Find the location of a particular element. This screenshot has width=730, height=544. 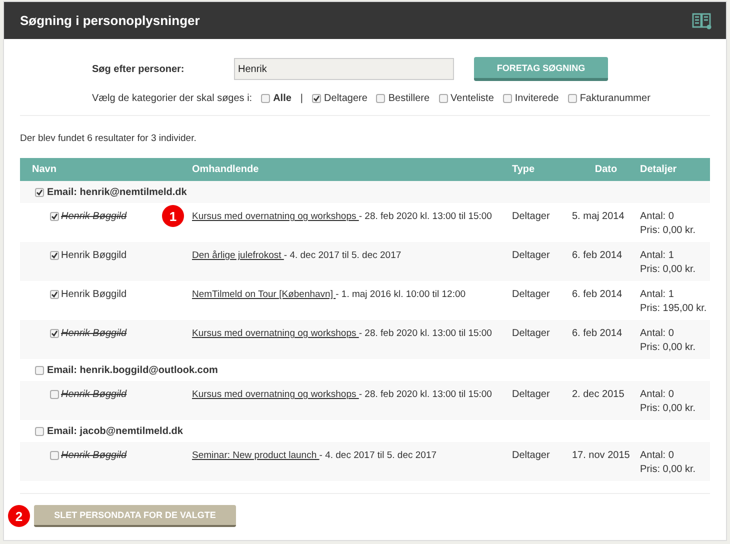

date-cell-text: 5. maj 2014 is located at coordinates (599, 216).